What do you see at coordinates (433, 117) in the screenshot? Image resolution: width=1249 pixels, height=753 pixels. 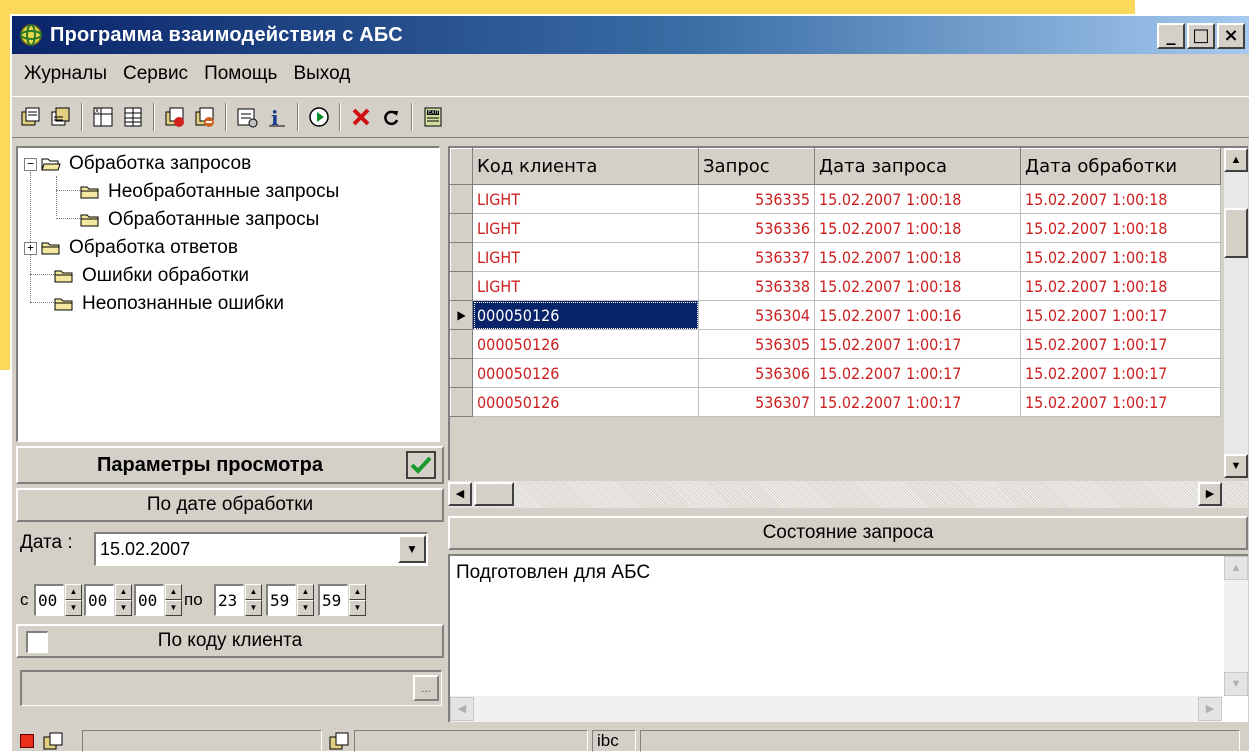 I see `exit-icon: EXIT` at bounding box center [433, 117].